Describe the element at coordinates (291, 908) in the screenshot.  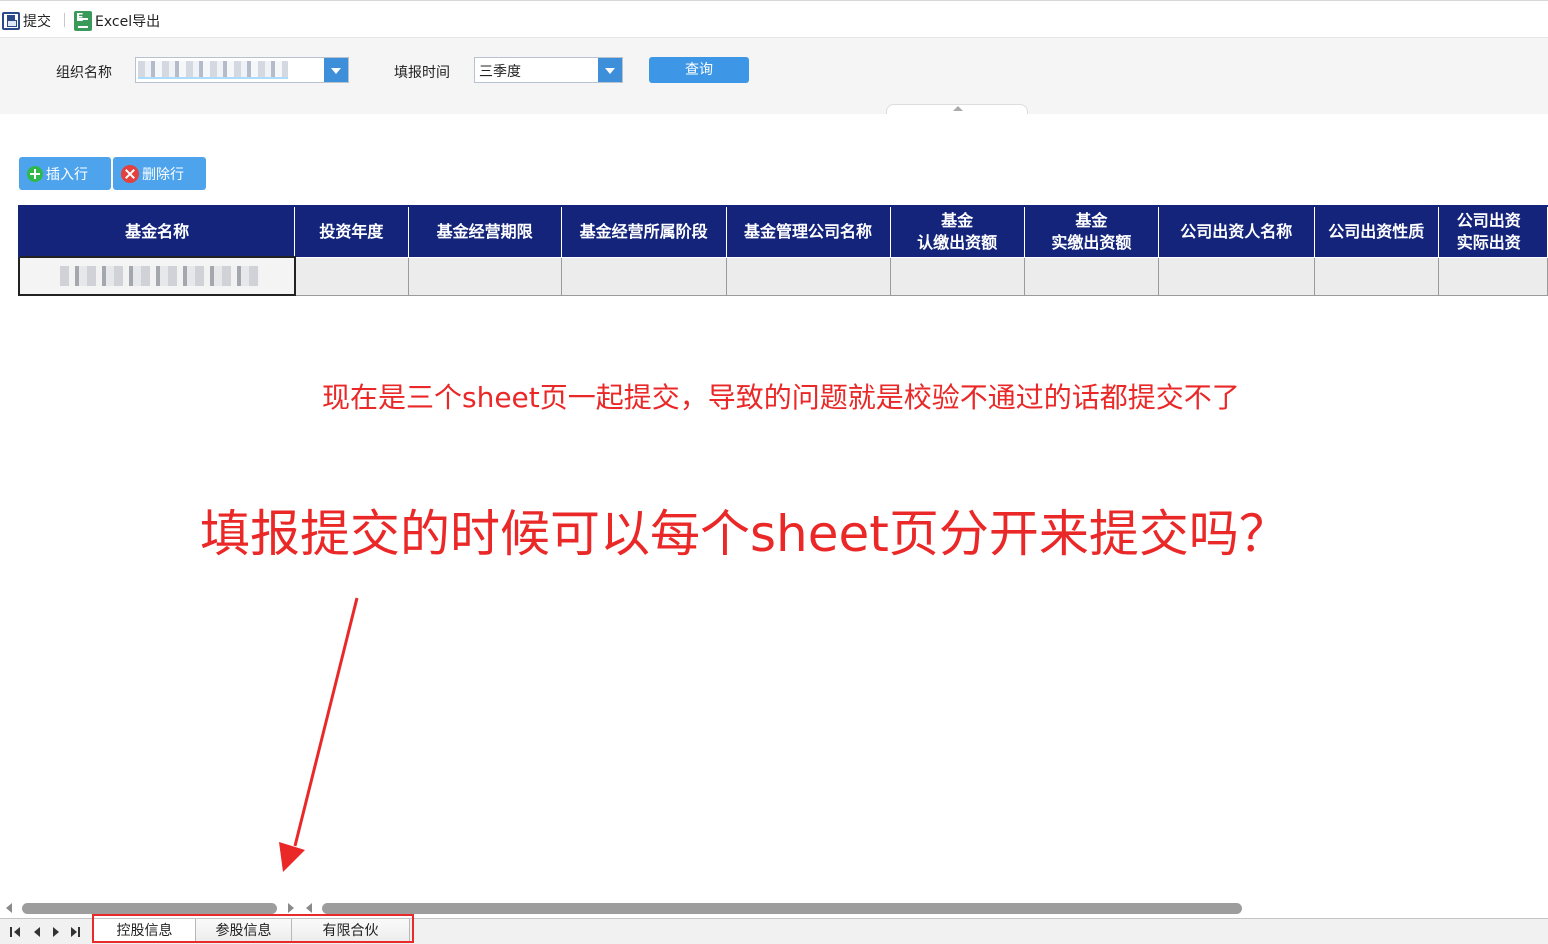
I see `scroll-right-icon` at that location.